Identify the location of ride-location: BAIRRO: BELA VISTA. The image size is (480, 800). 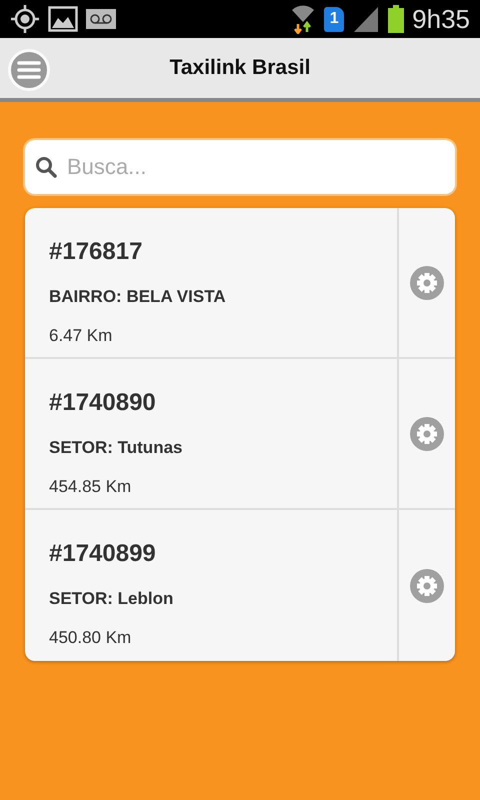
(138, 297).